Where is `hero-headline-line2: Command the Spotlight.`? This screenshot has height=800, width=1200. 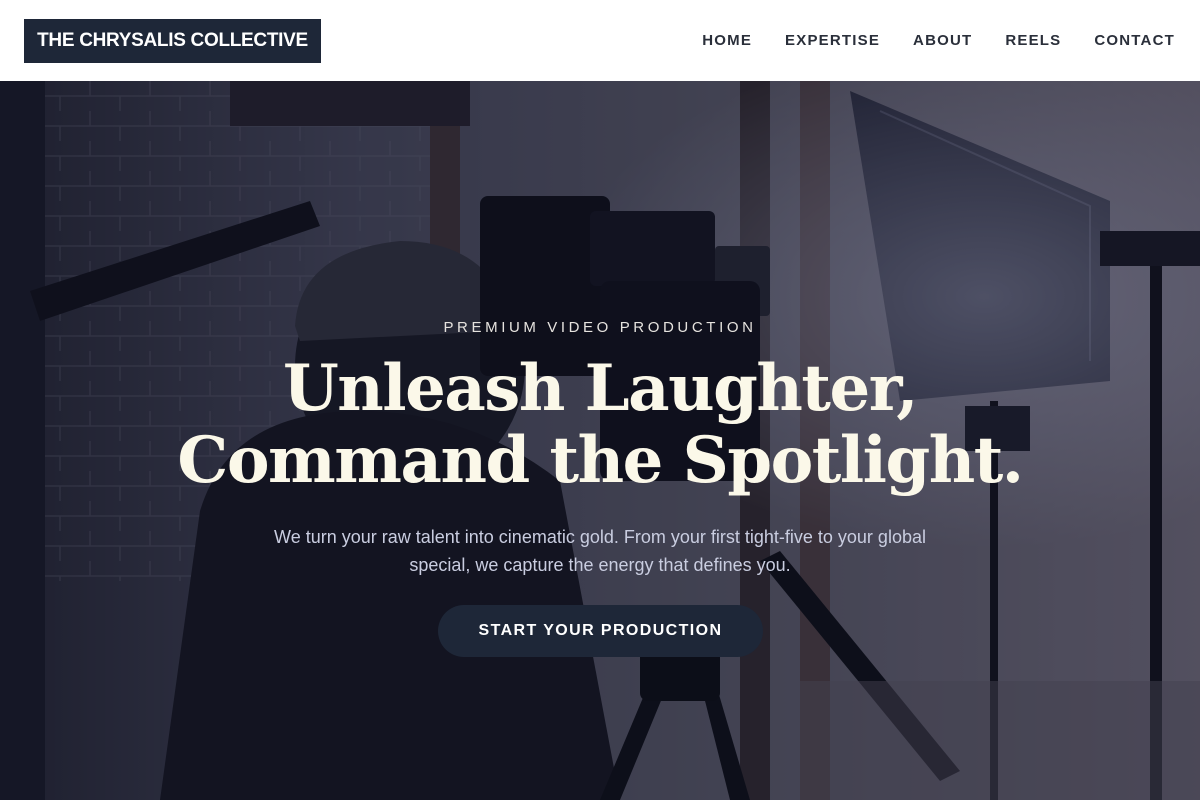 hero-headline-line2: Command the Spotlight. is located at coordinates (600, 460).